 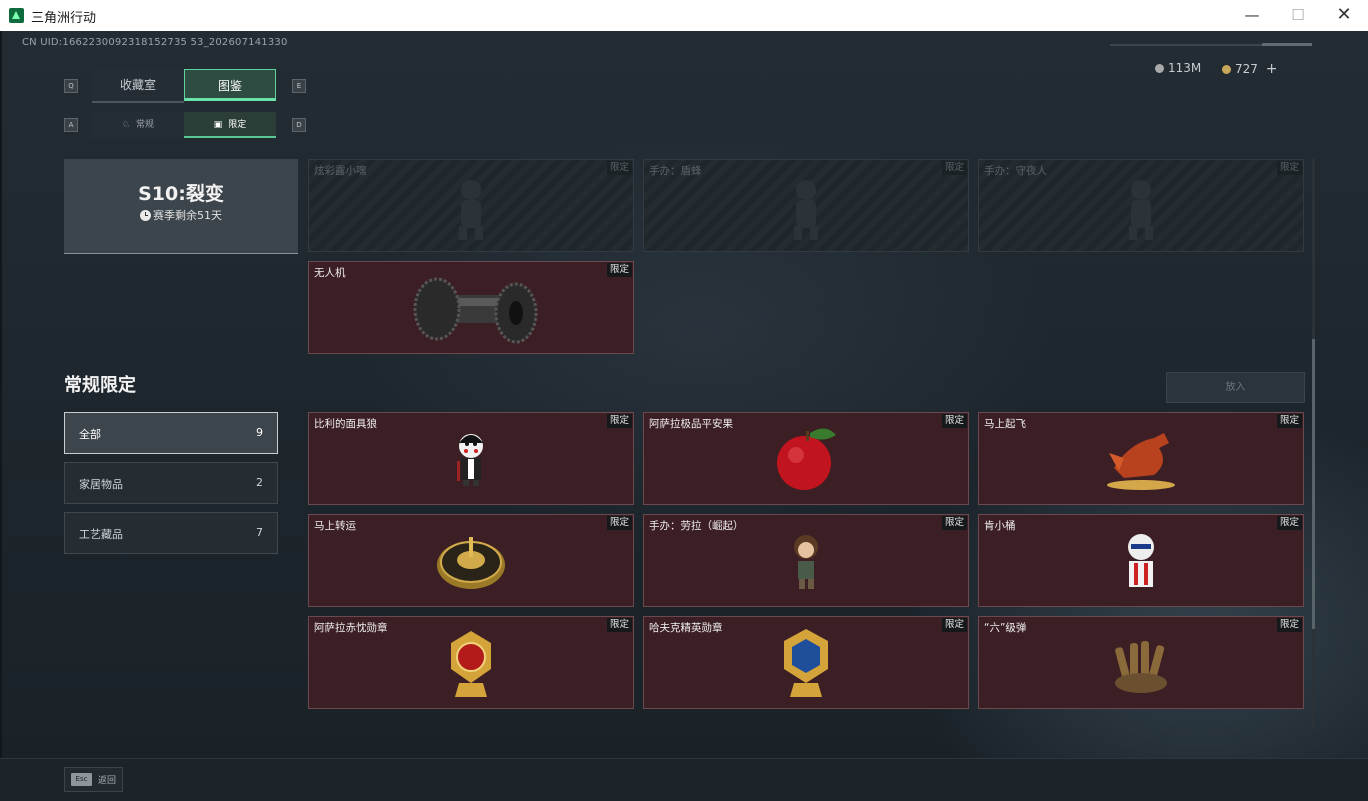 What do you see at coordinates (471, 563) in the screenshot?
I see `compass-plate-icon` at bounding box center [471, 563].